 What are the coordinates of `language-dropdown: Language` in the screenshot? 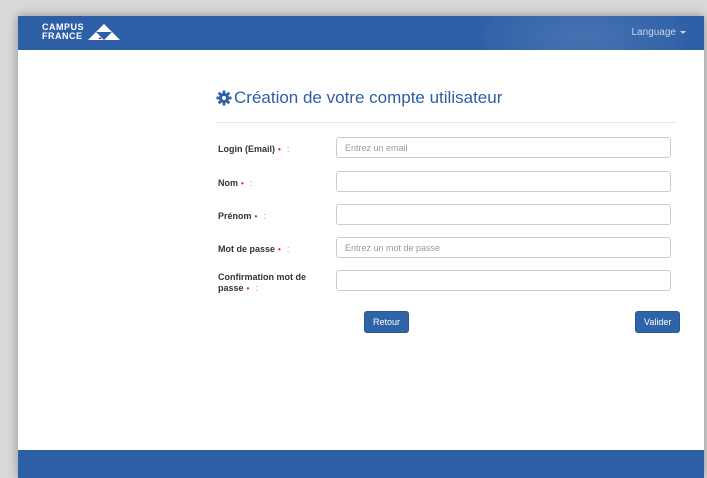 It's located at (658, 32).